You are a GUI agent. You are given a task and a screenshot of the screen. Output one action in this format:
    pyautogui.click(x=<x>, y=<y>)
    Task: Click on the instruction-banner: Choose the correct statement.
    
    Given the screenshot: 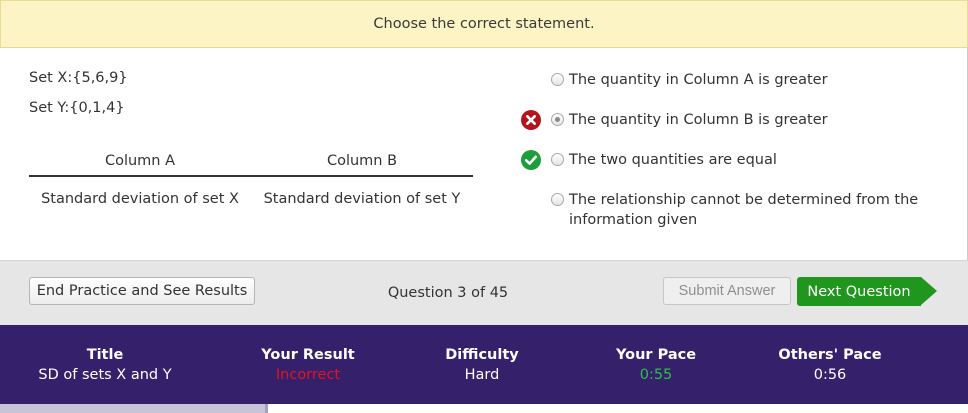 What is the action you would take?
    pyautogui.click(x=484, y=24)
    